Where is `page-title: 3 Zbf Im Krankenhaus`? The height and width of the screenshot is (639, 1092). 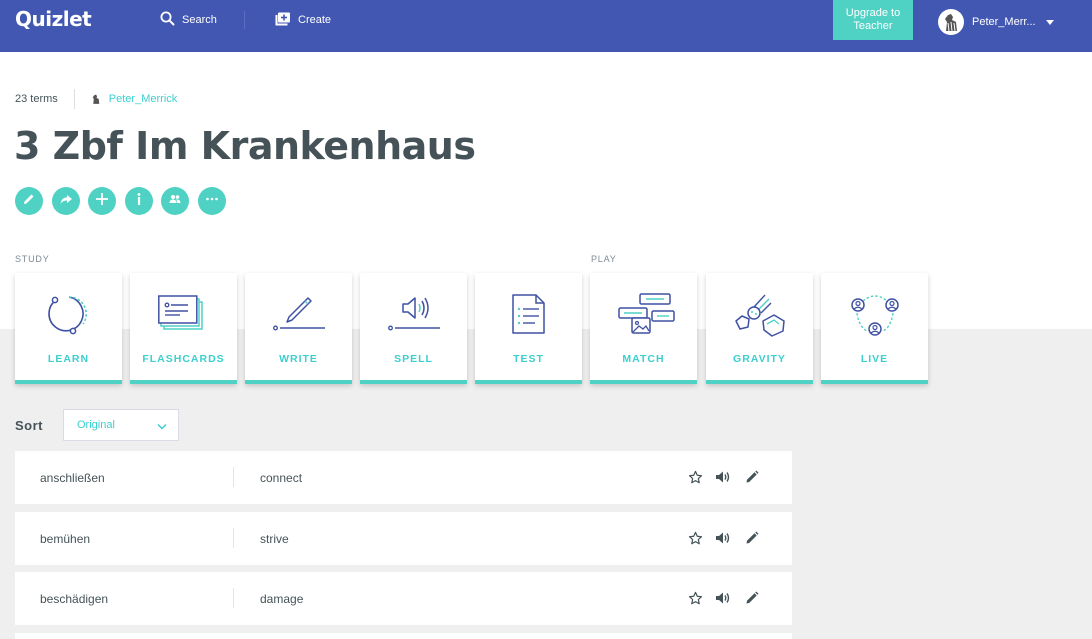 page-title: 3 Zbf Im Krankenhaus is located at coordinates (245, 146).